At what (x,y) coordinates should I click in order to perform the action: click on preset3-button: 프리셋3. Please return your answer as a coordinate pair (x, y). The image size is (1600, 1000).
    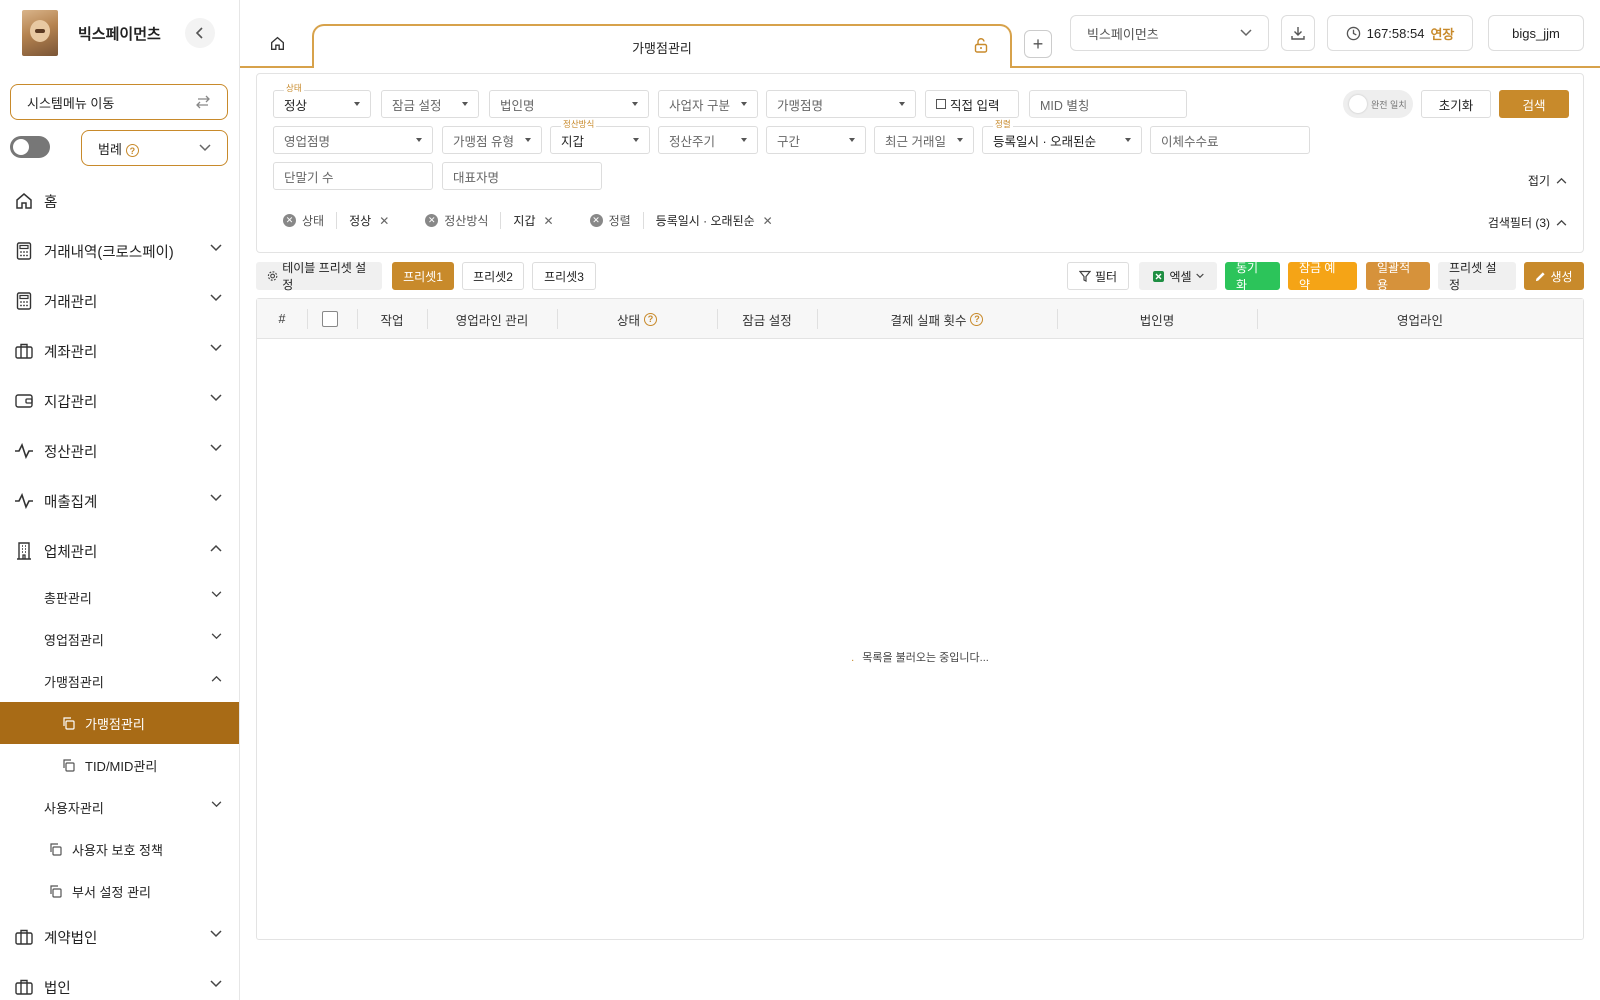
    Looking at the image, I should click on (564, 276).